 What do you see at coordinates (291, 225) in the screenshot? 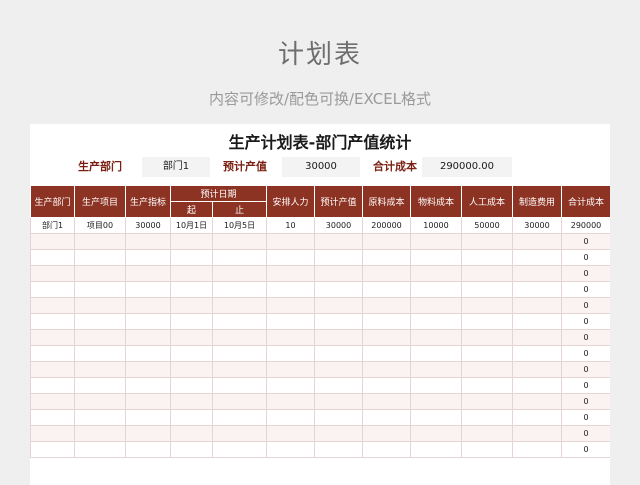
I see `table-cell: 10` at bounding box center [291, 225].